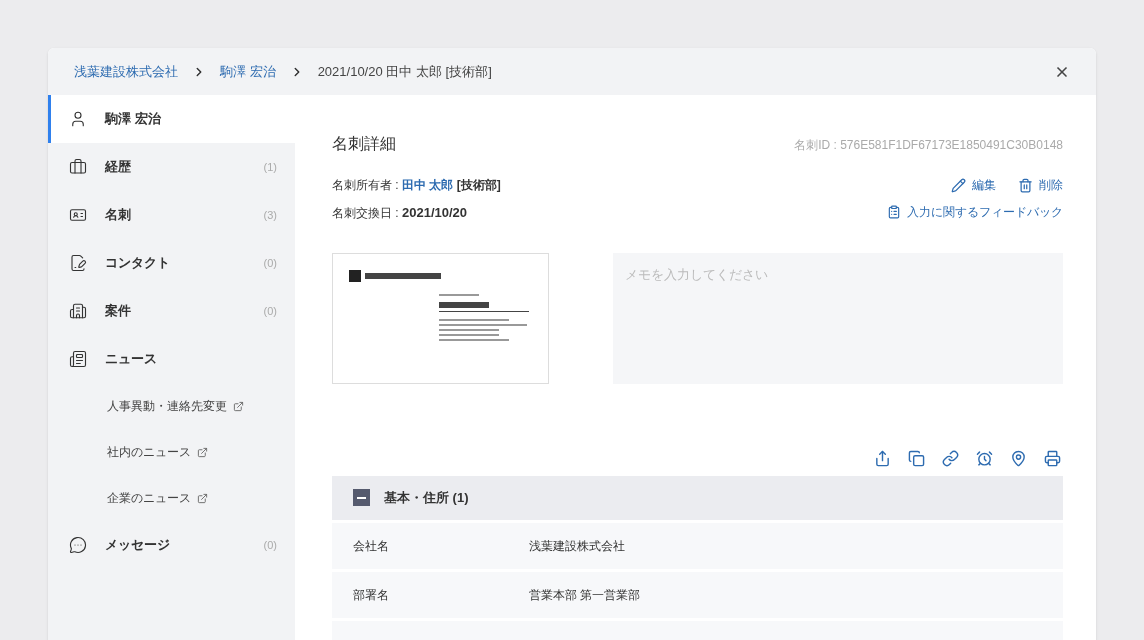  Describe the element at coordinates (171, 545) in the screenshot. I see `sidebar-item: メッセージ (0)` at that location.